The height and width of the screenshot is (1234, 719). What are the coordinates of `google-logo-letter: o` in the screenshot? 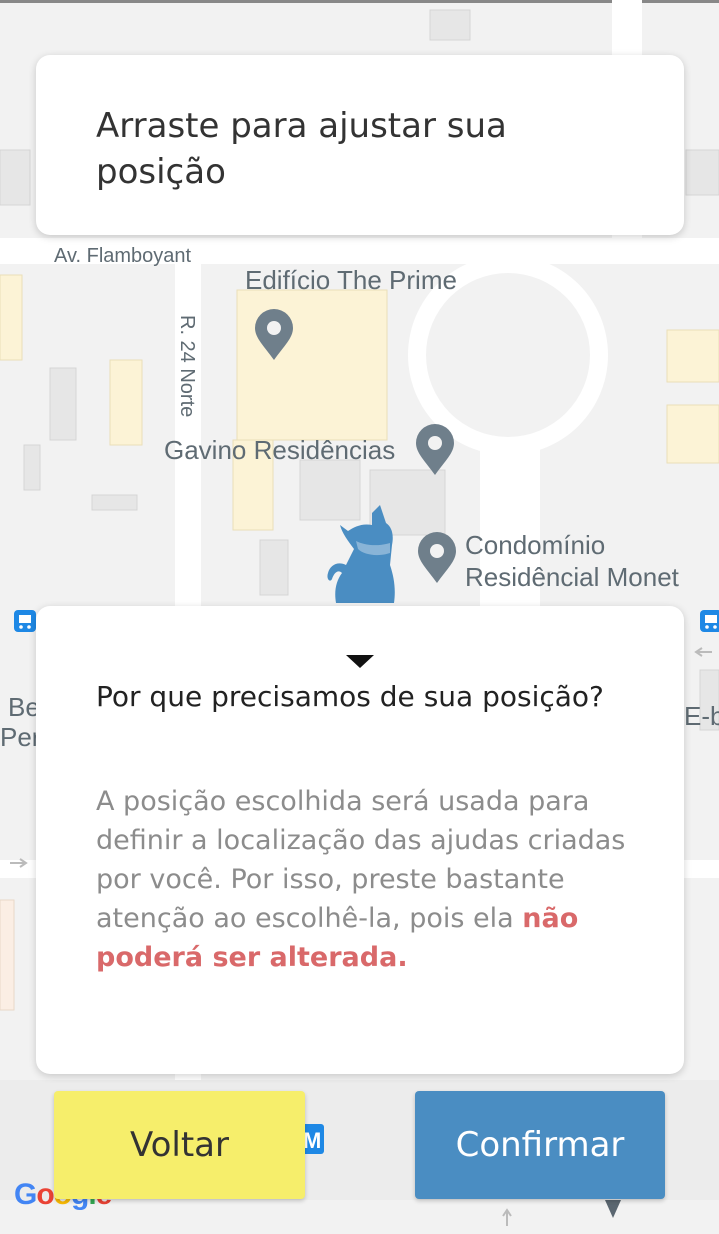 It's located at (45, 1194).